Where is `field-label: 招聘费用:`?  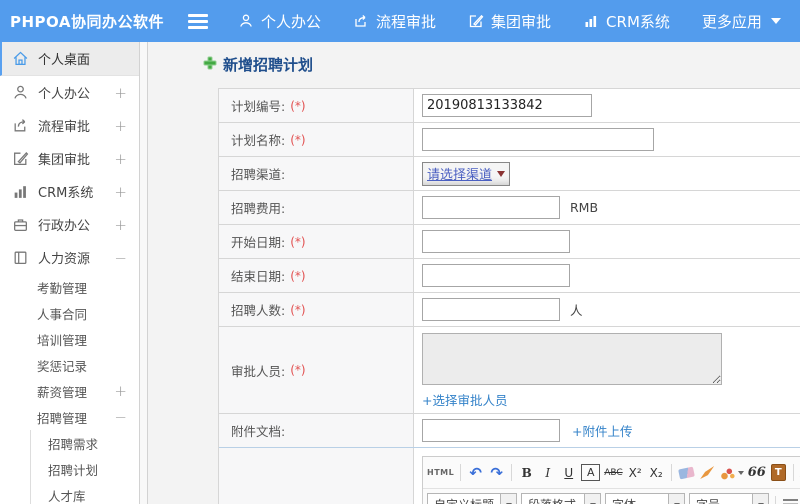
field-label: 招聘费用: is located at coordinates (258, 208).